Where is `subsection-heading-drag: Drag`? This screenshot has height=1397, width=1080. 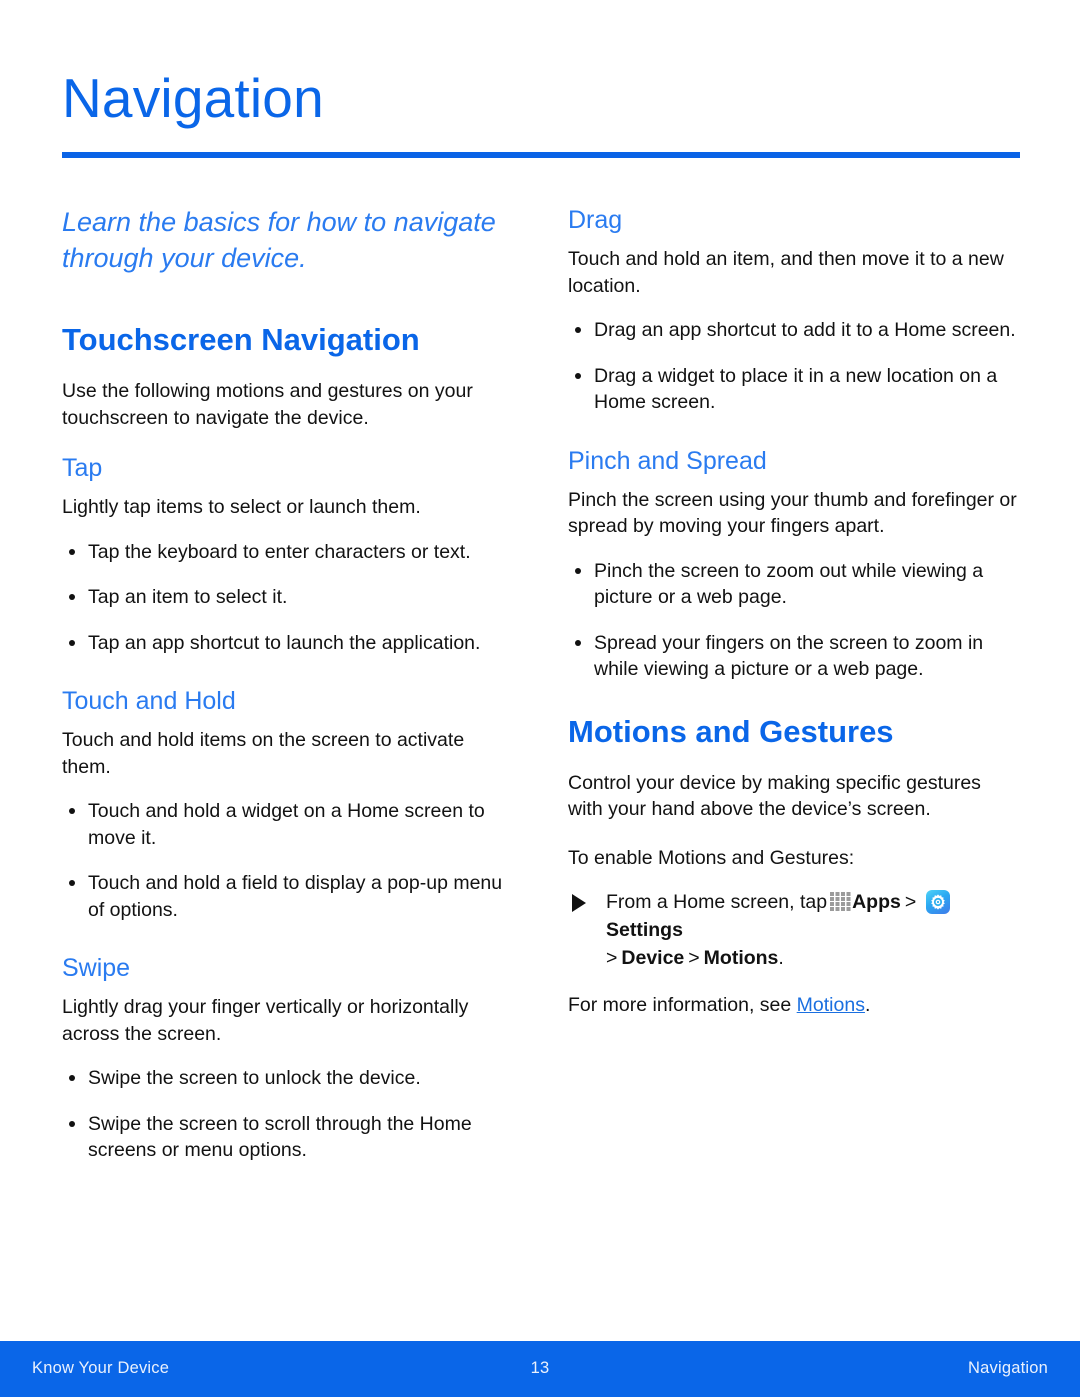
subsection-heading-drag: Drag is located at coordinates (595, 220).